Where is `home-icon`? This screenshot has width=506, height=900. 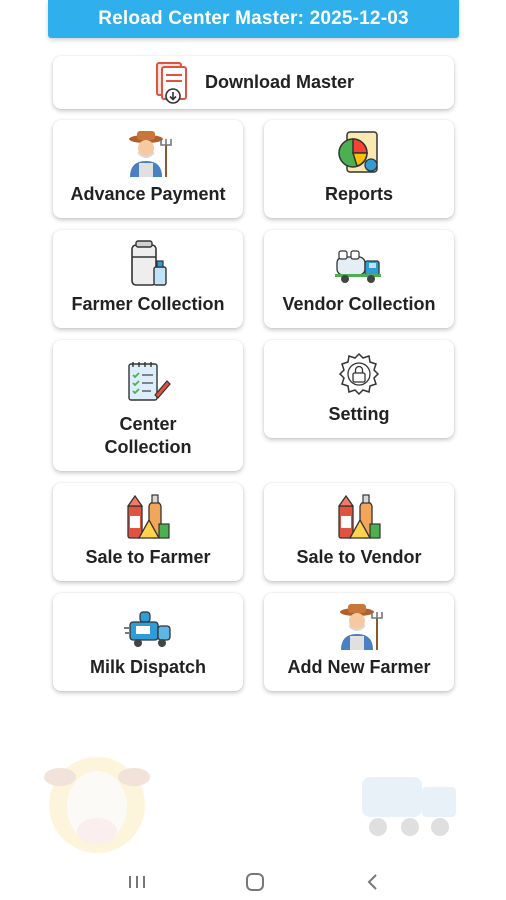 home-icon is located at coordinates (255, 882).